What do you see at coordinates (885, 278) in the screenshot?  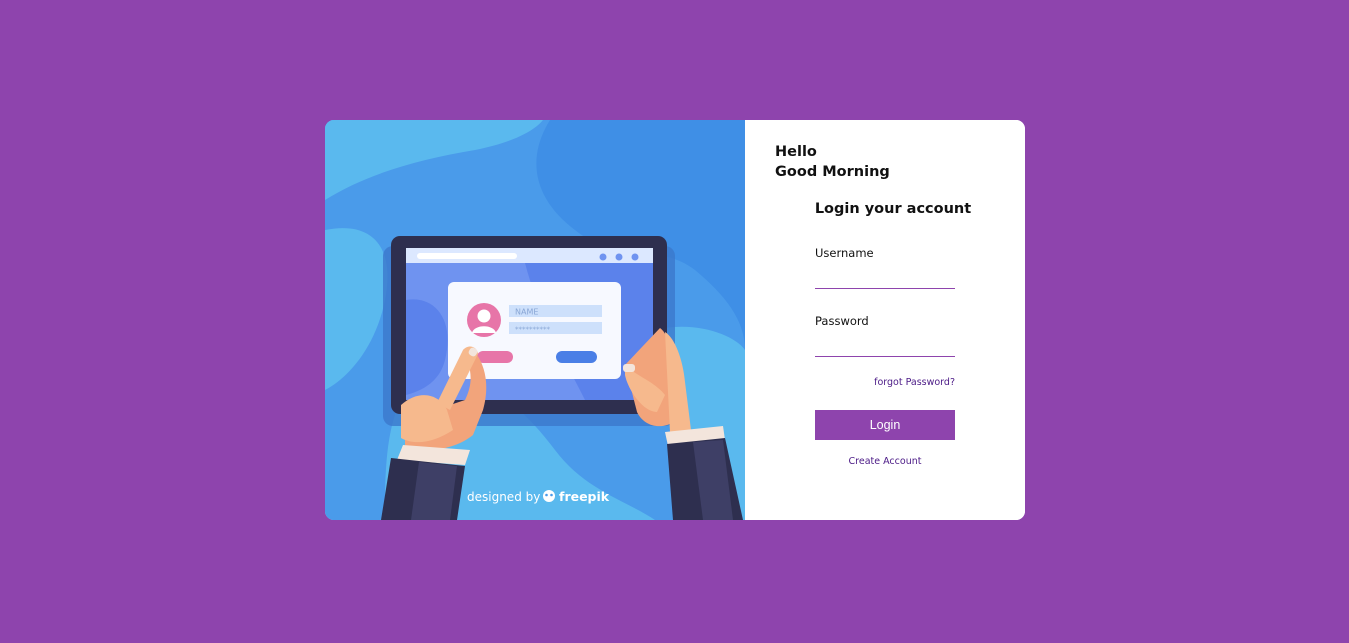 I see `username-input` at bounding box center [885, 278].